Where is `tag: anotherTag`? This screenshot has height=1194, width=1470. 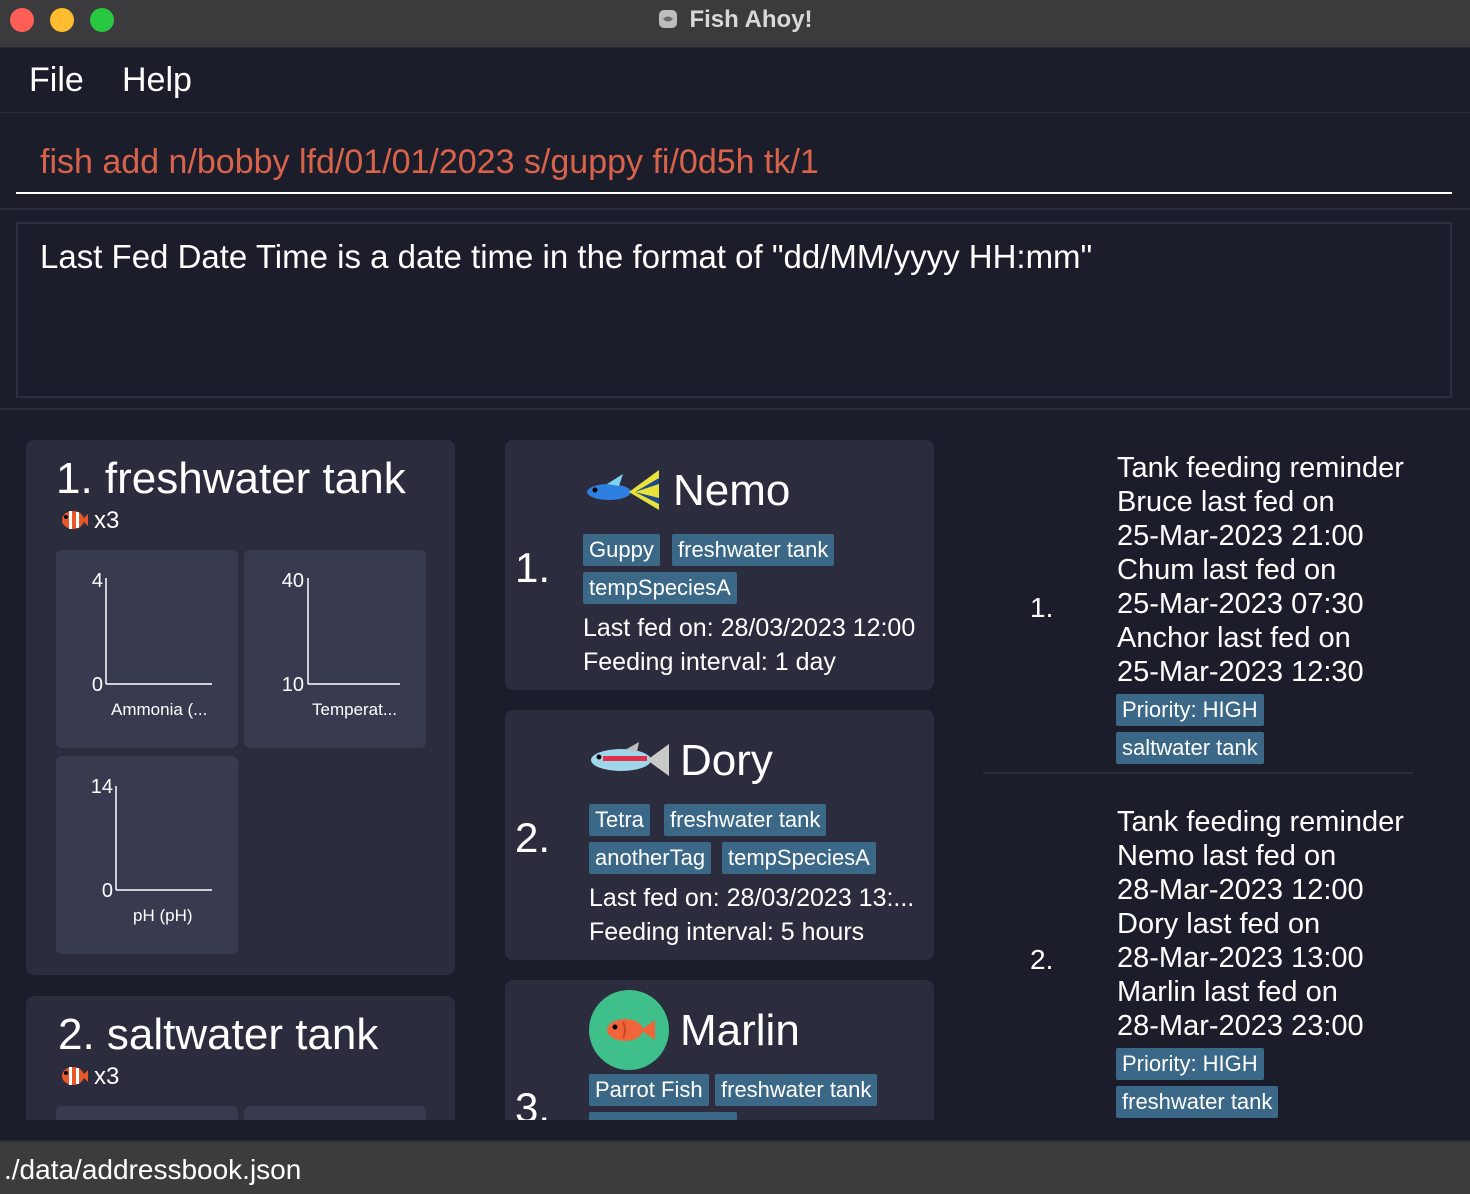
tag: anotherTag is located at coordinates (650, 858).